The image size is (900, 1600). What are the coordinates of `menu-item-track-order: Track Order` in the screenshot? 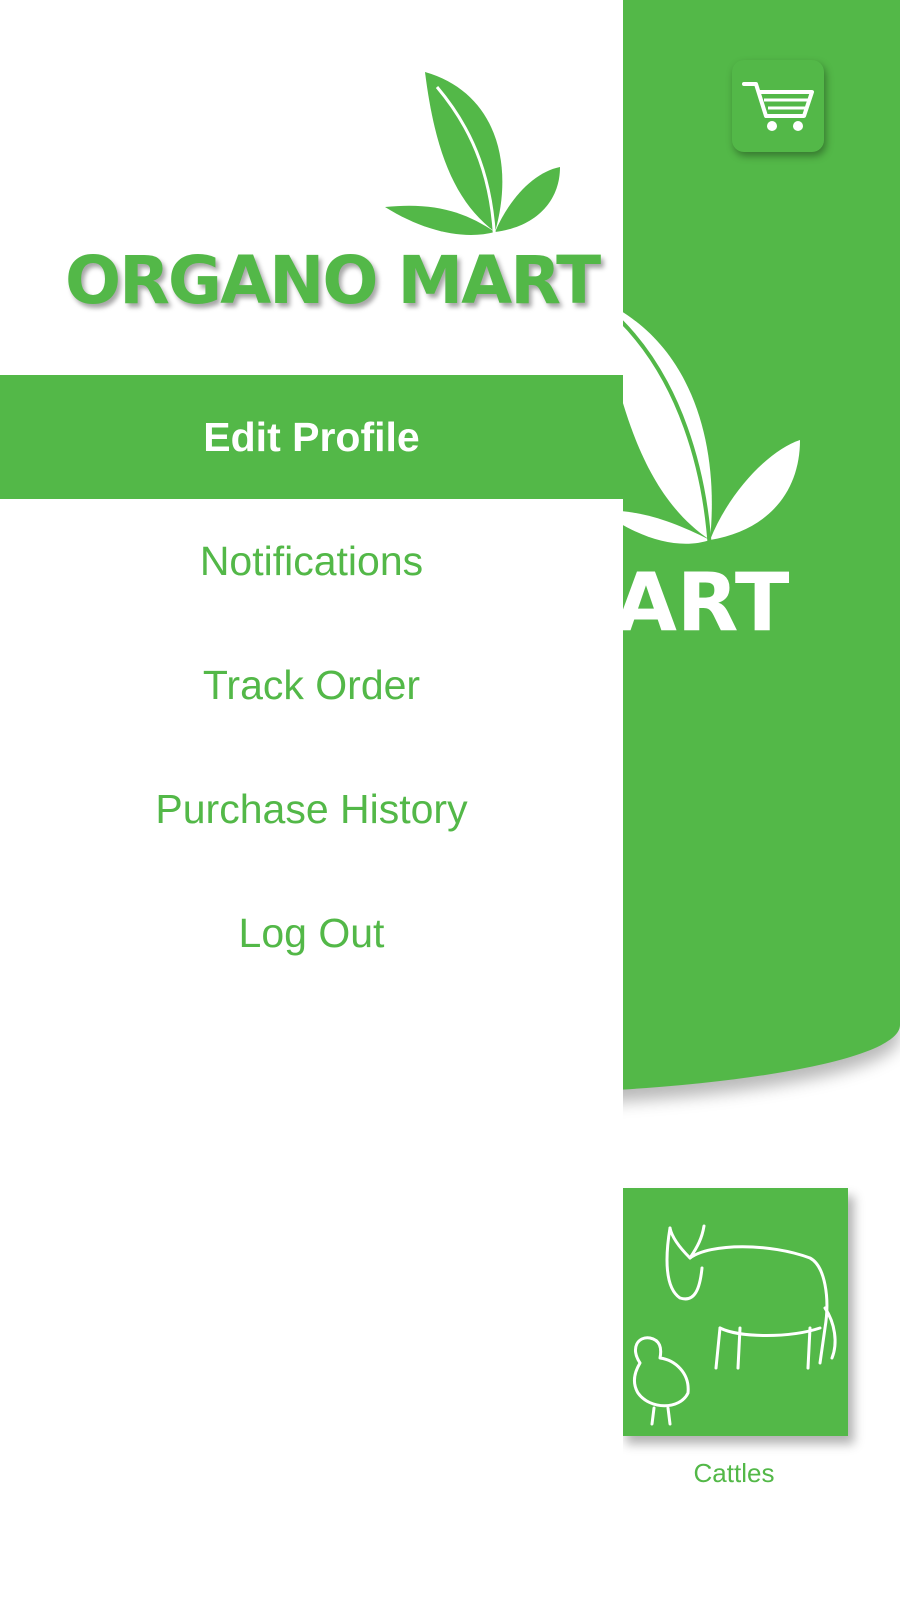 It's located at (311, 685).